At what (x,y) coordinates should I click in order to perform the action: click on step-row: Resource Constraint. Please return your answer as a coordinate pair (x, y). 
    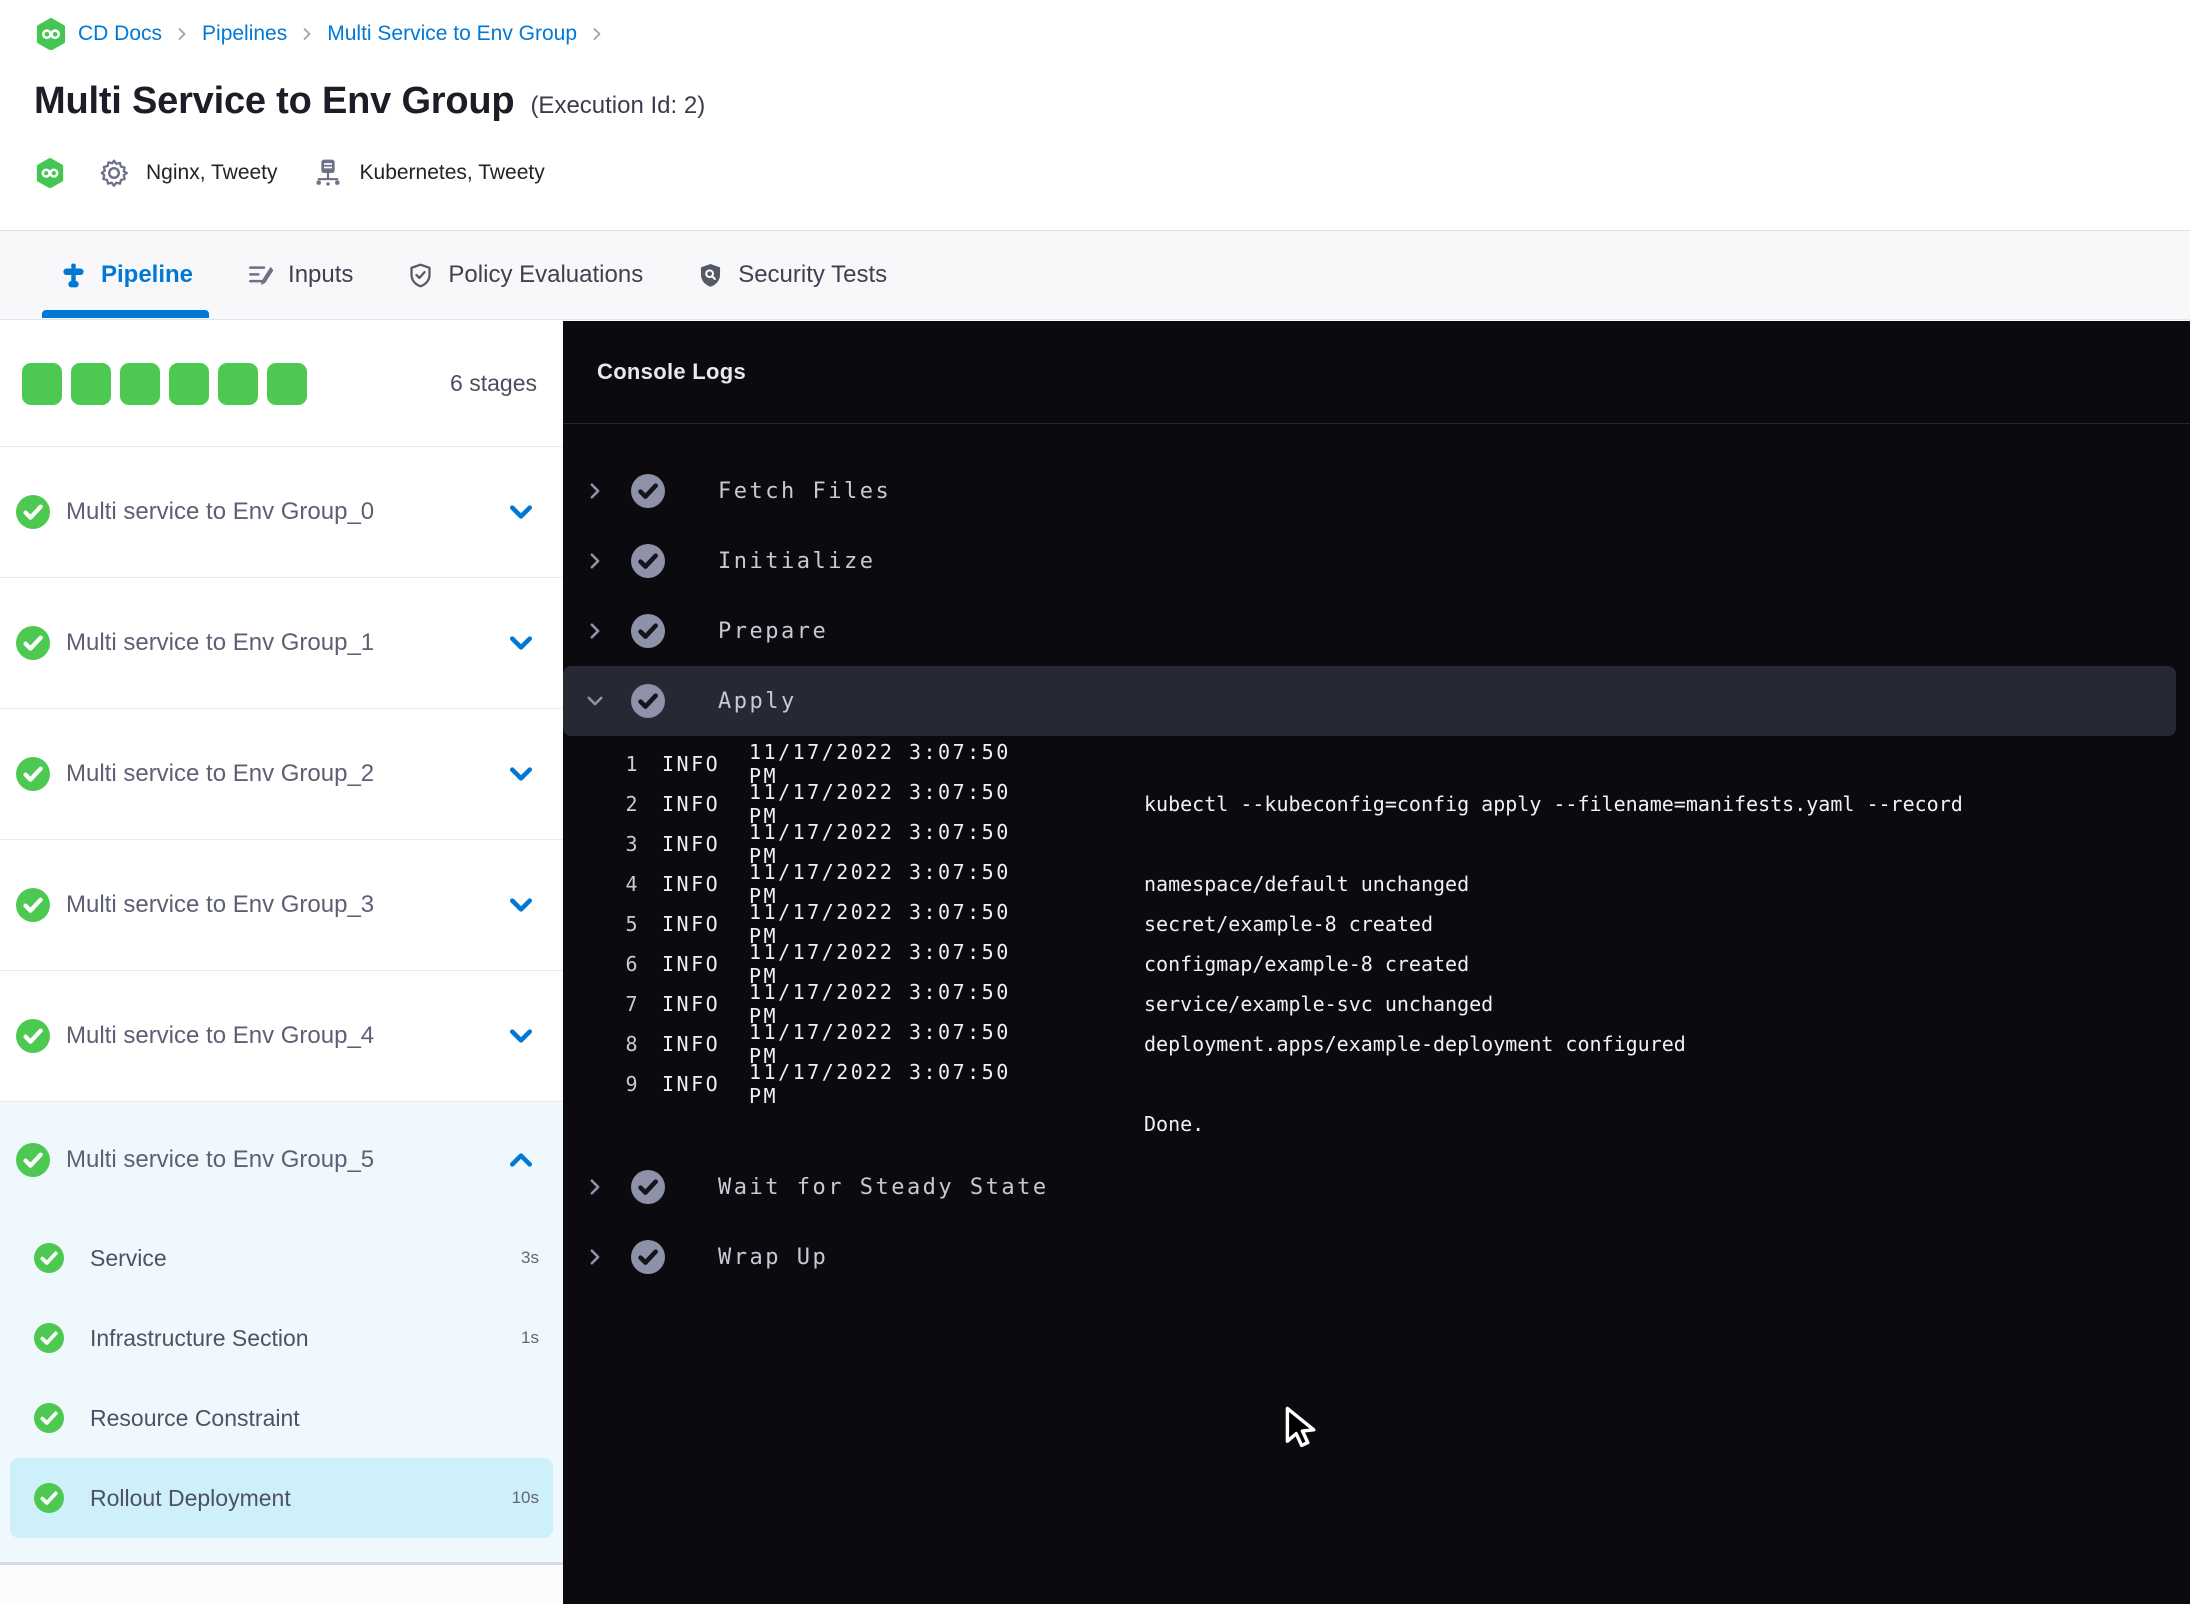
    Looking at the image, I should click on (281, 1418).